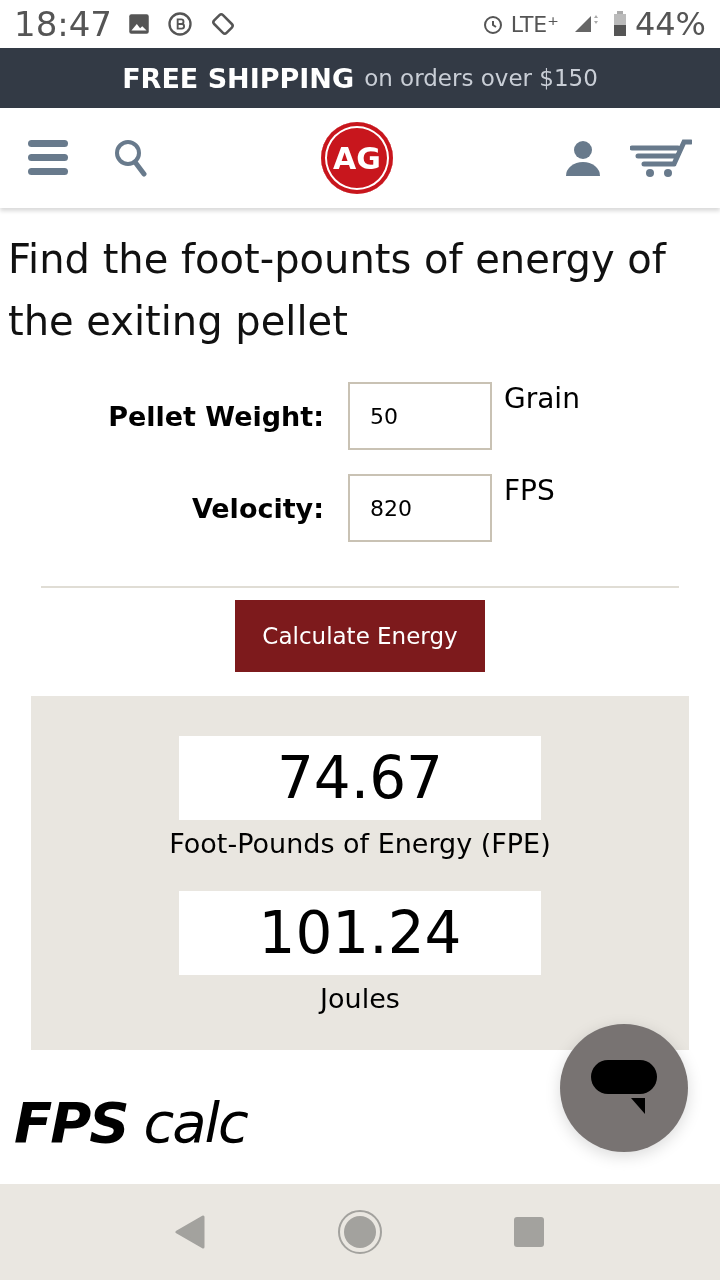 The height and width of the screenshot is (1280, 720). I want to click on result-label: Joules, so click(360, 998).